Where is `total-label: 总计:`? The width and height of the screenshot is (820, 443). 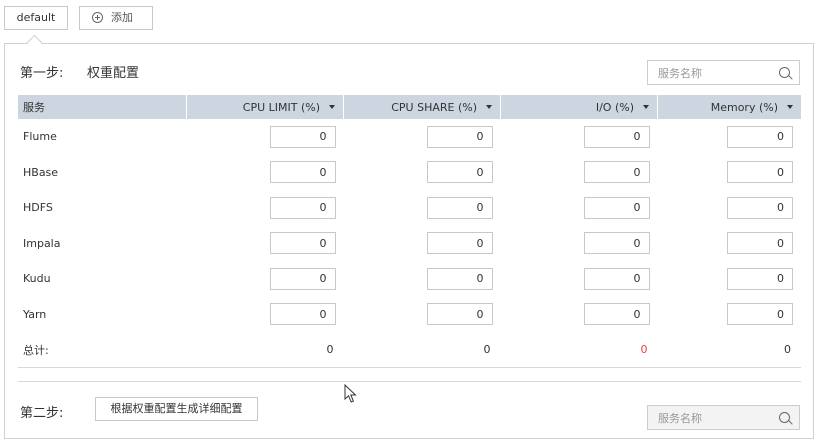 total-label: 总计: is located at coordinates (102, 350).